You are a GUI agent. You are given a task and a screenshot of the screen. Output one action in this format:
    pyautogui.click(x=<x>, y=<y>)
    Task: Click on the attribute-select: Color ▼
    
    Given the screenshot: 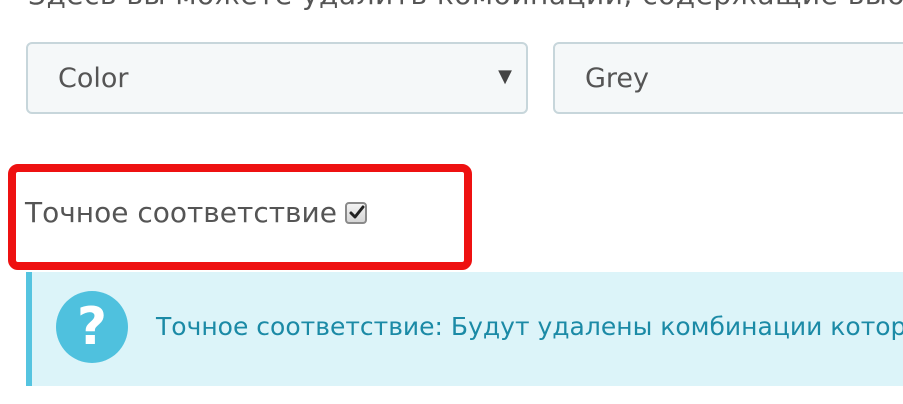 What is the action you would take?
    pyautogui.click(x=277, y=78)
    